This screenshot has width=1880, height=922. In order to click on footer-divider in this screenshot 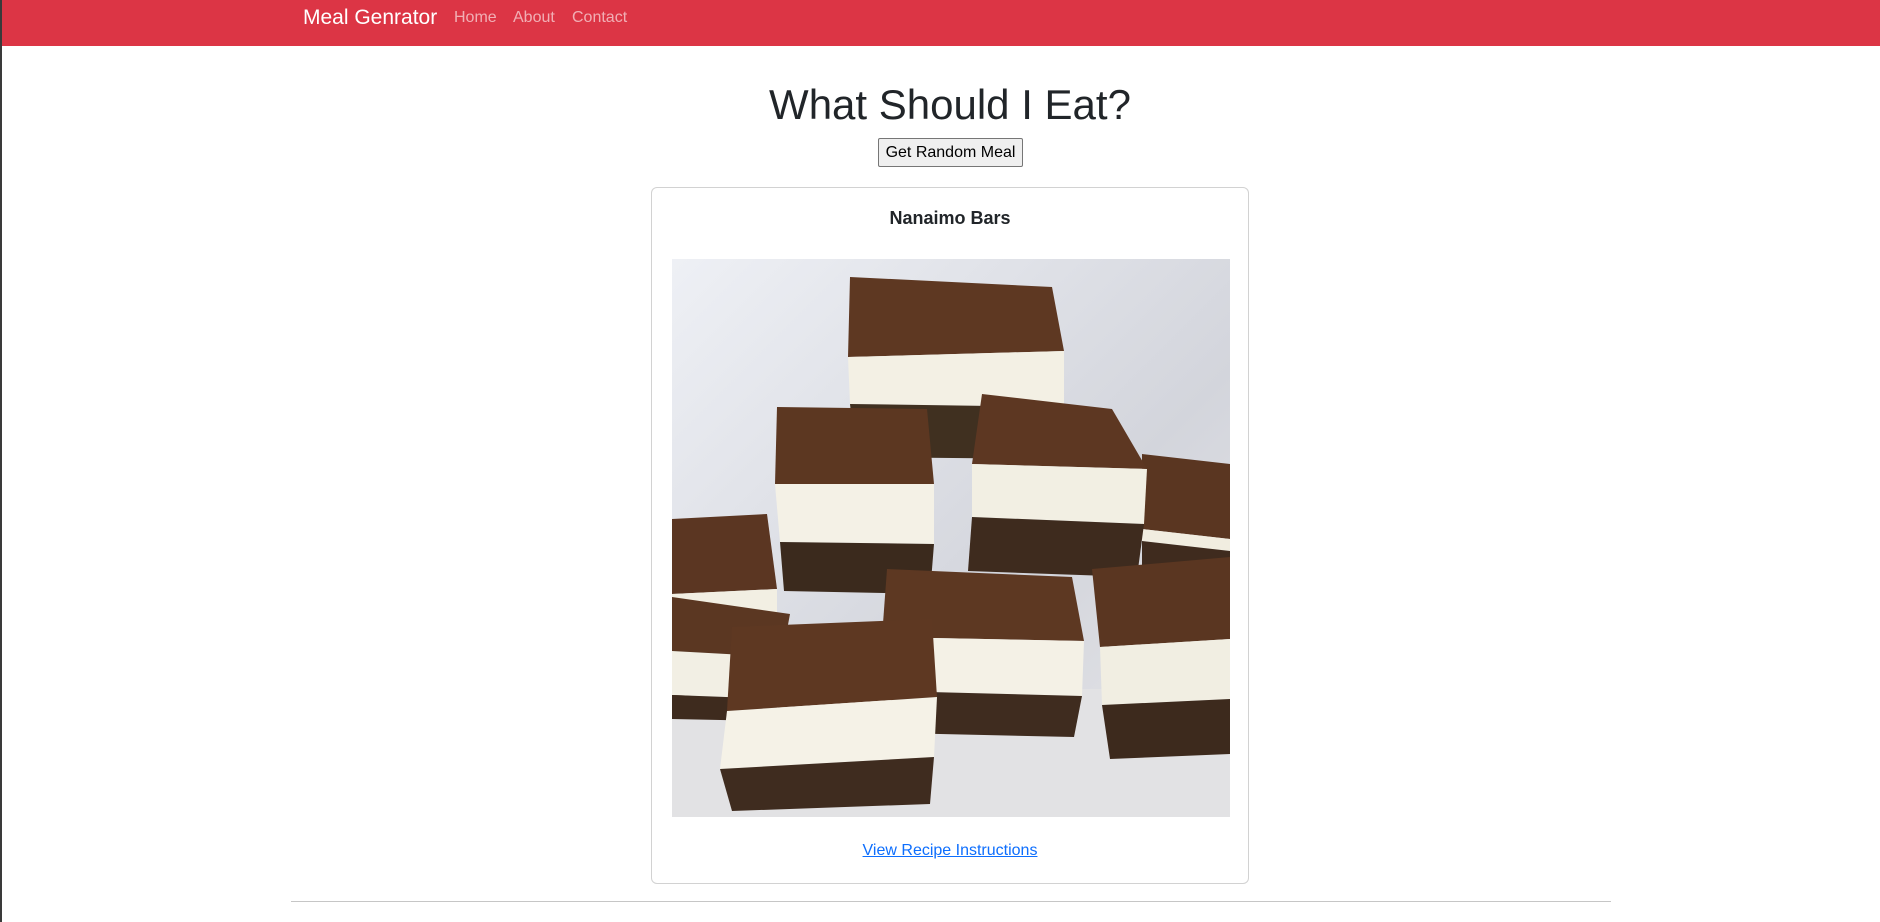, I will do `click(951, 901)`.